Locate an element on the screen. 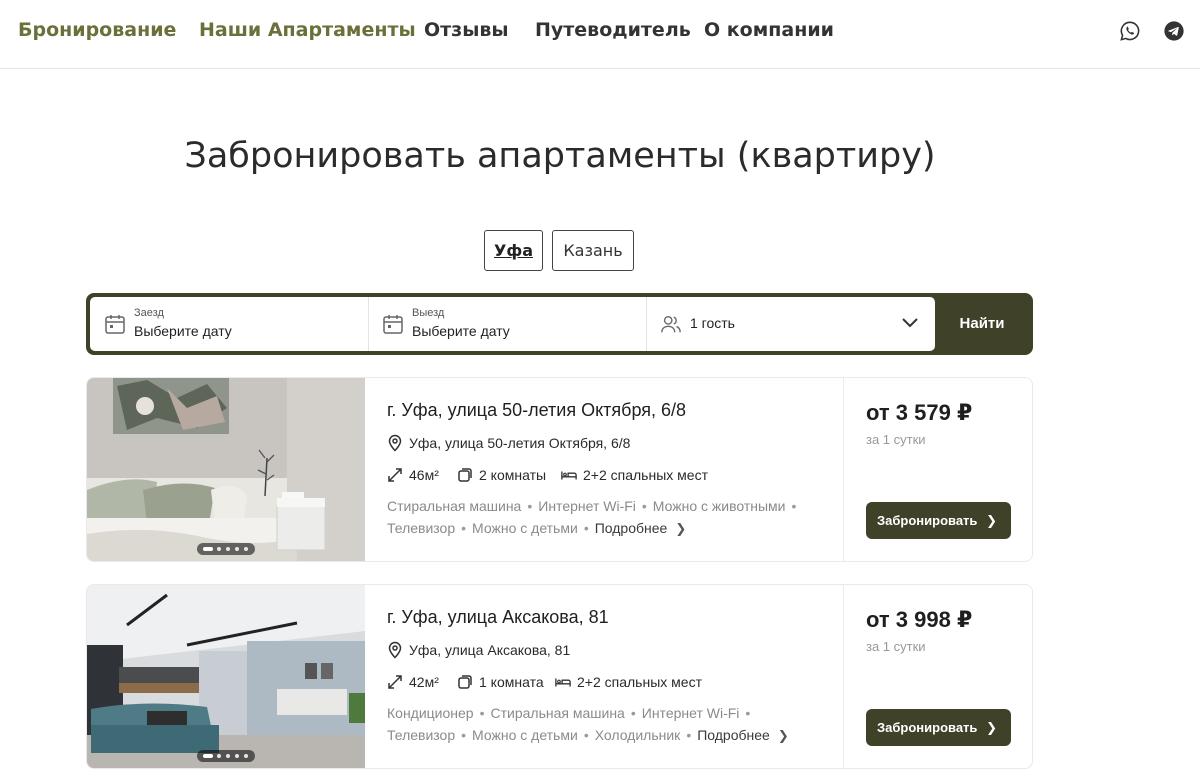 This screenshot has width=1200, height=779. city-tab-ufa: Уфа is located at coordinates (513, 250).